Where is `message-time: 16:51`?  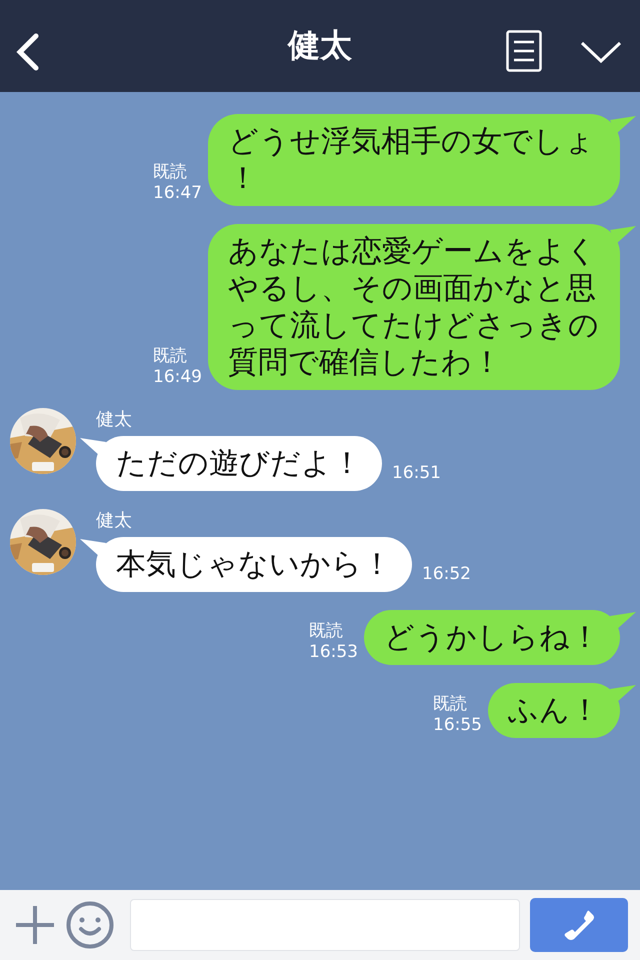 message-time: 16:51 is located at coordinates (416, 474).